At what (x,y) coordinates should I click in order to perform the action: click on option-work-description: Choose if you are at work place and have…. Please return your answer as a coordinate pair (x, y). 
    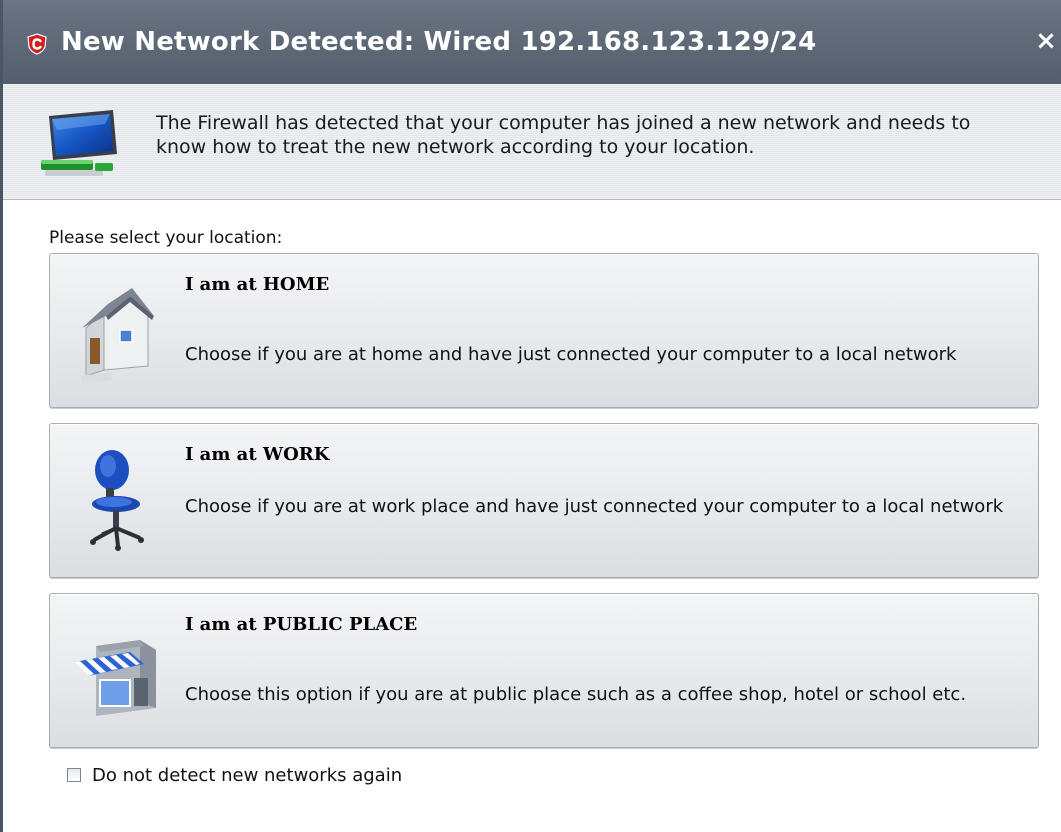
    Looking at the image, I should click on (594, 506).